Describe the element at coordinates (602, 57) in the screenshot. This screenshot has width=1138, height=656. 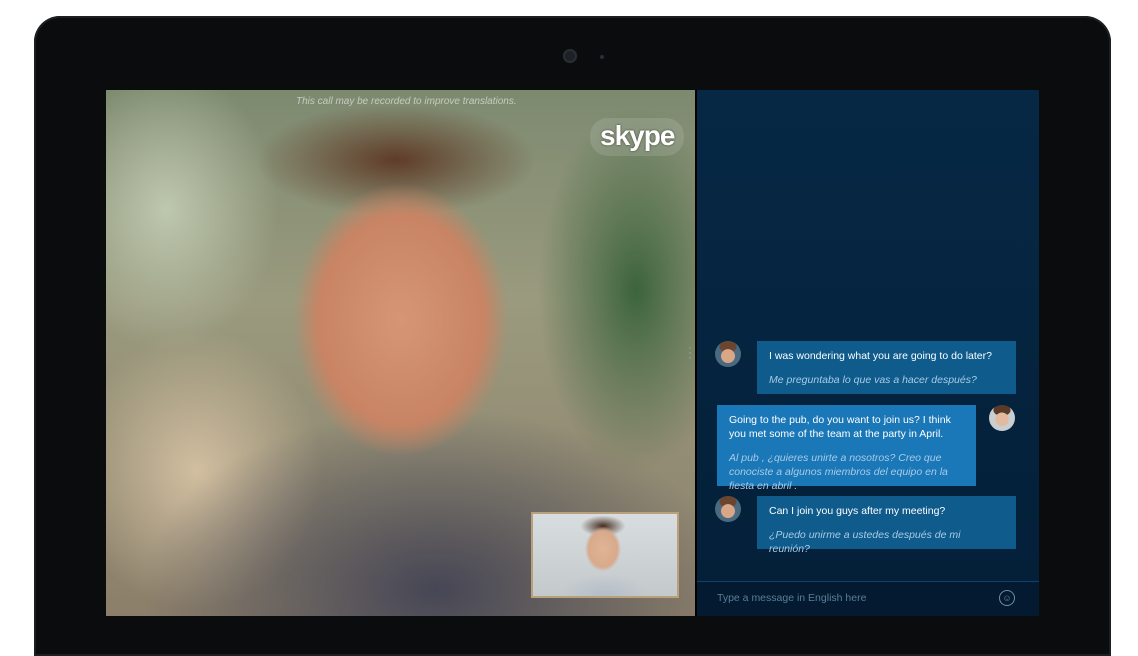
I see `camera-sensor` at that location.